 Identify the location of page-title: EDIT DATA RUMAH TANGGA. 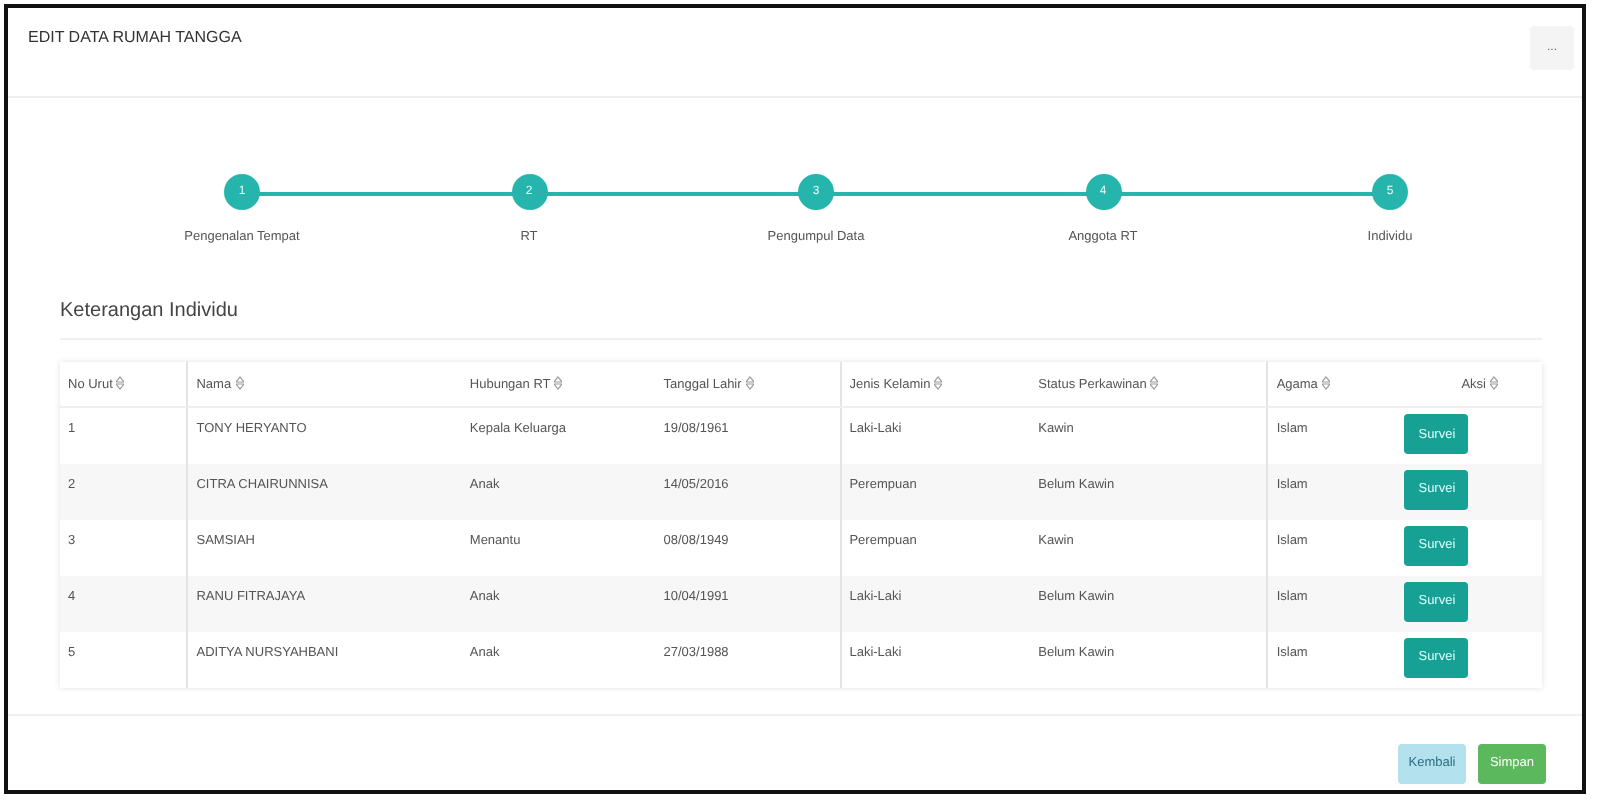
(135, 36).